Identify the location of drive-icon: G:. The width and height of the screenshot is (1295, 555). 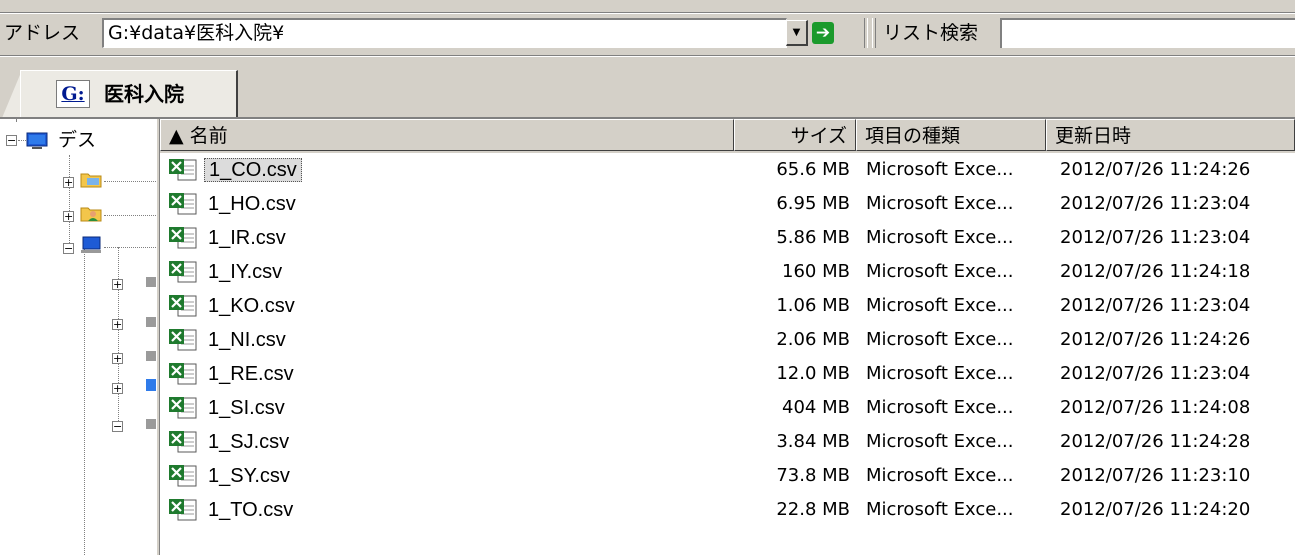
(73, 94).